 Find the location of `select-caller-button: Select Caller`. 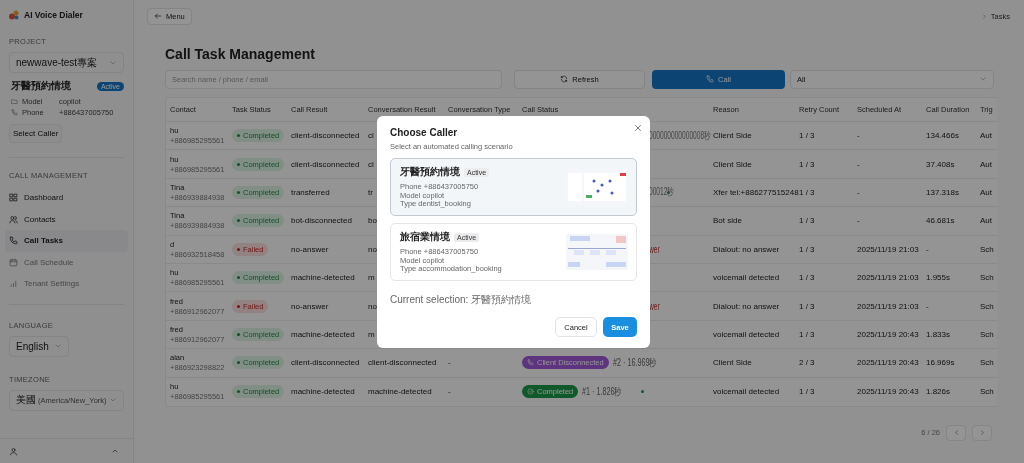

select-caller-button: Select Caller is located at coordinates (36, 133).